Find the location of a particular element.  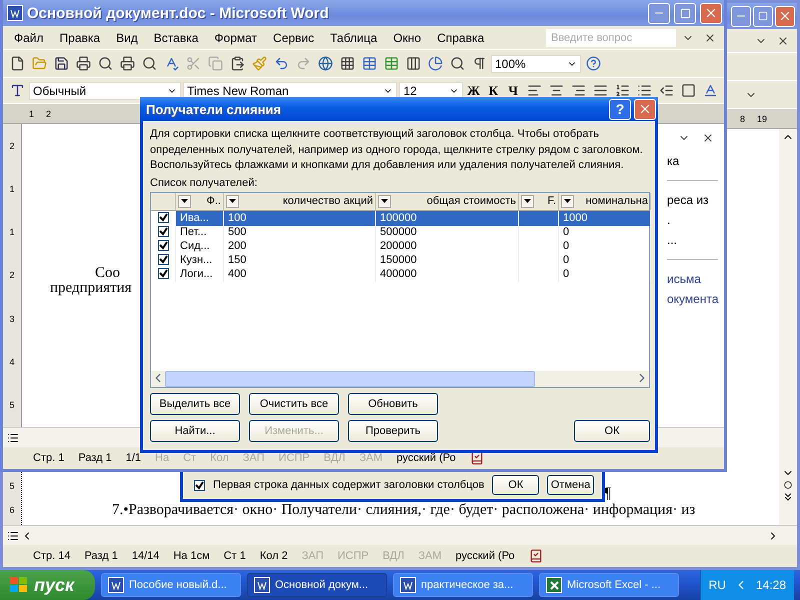

maximize-button is located at coordinates (685, 13).